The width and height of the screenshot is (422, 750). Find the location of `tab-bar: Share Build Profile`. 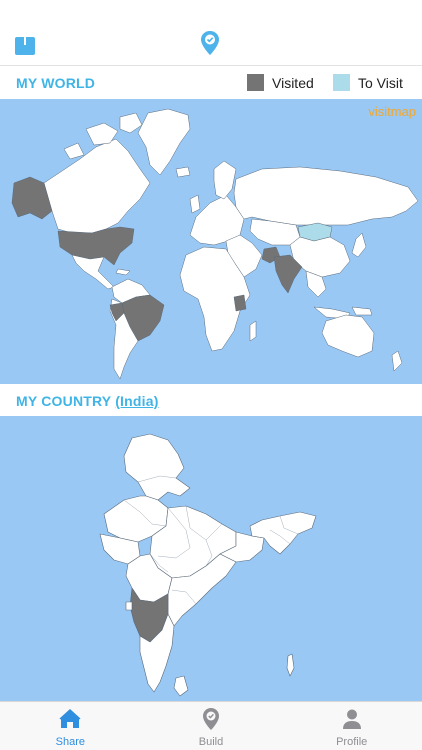

tab-bar: Share Build Profile is located at coordinates (211, 725).